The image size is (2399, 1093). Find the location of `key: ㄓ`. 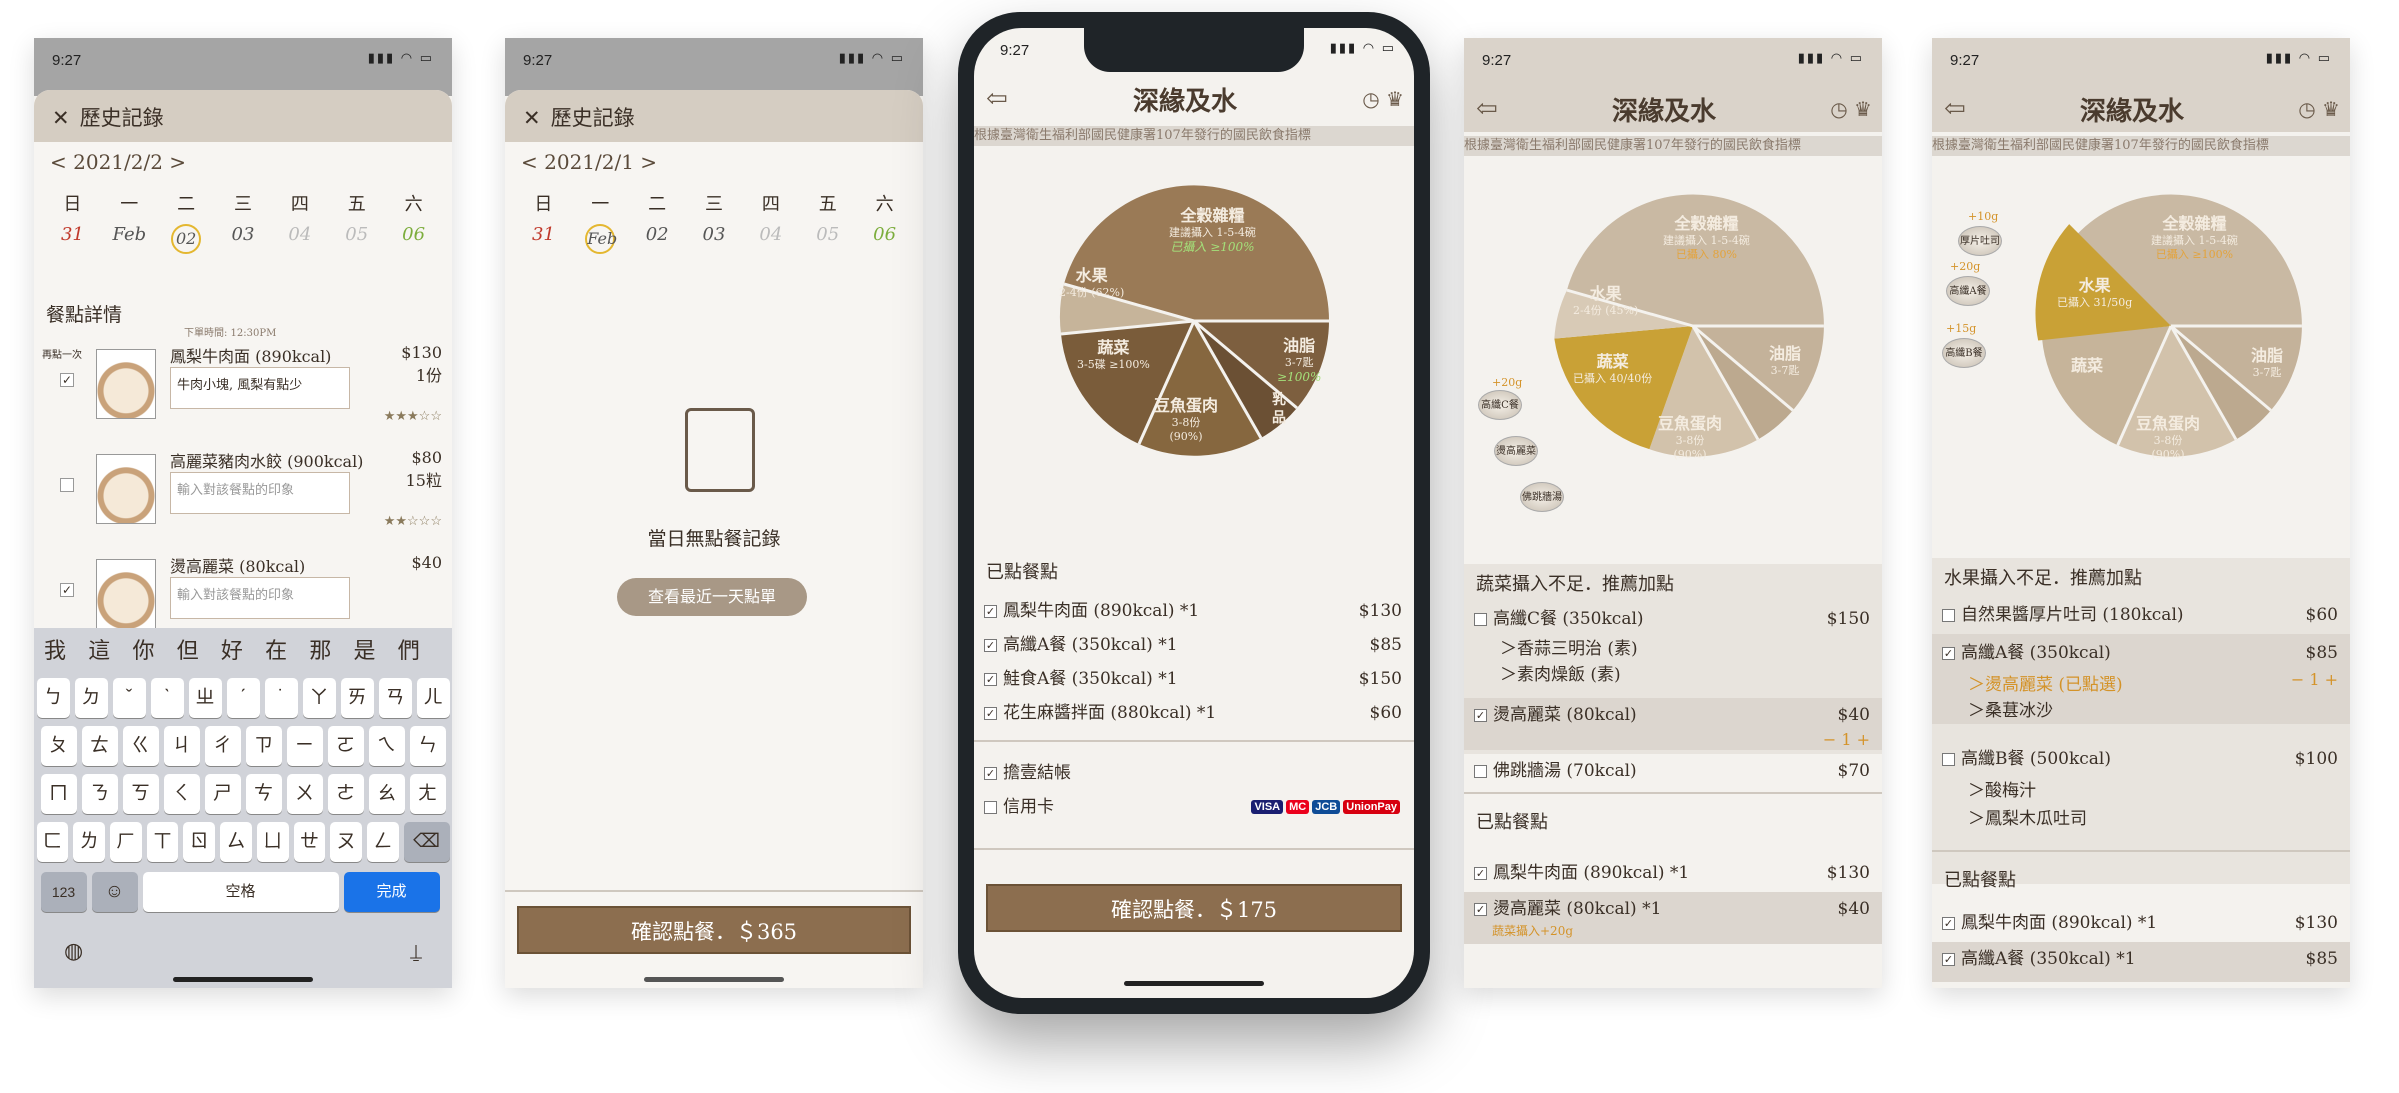

key: ㄓ is located at coordinates (205, 698).